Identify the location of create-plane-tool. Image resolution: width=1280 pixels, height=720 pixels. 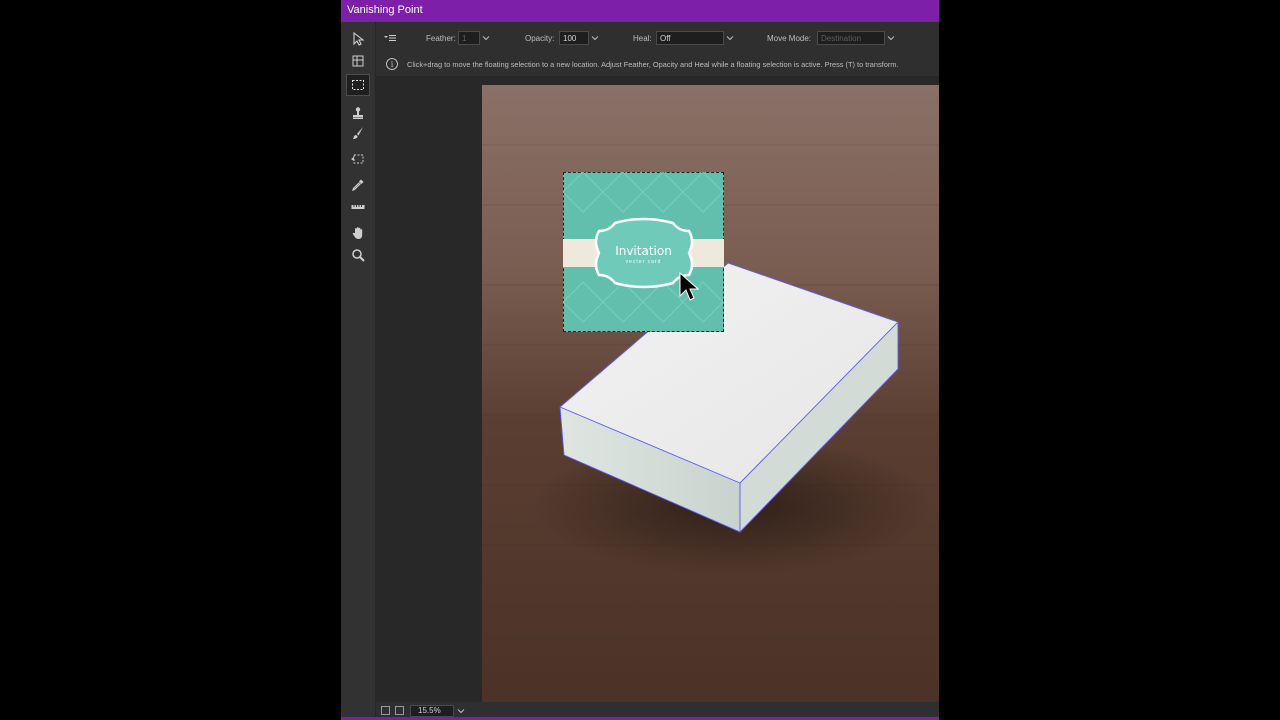
(358, 61).